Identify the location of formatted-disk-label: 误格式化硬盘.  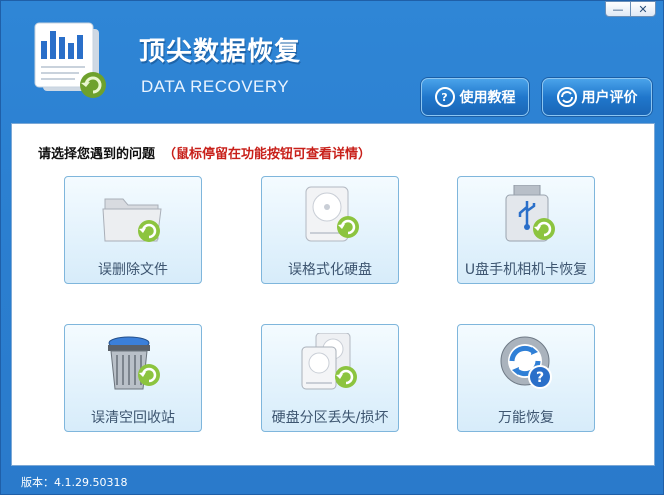
(330, 270).